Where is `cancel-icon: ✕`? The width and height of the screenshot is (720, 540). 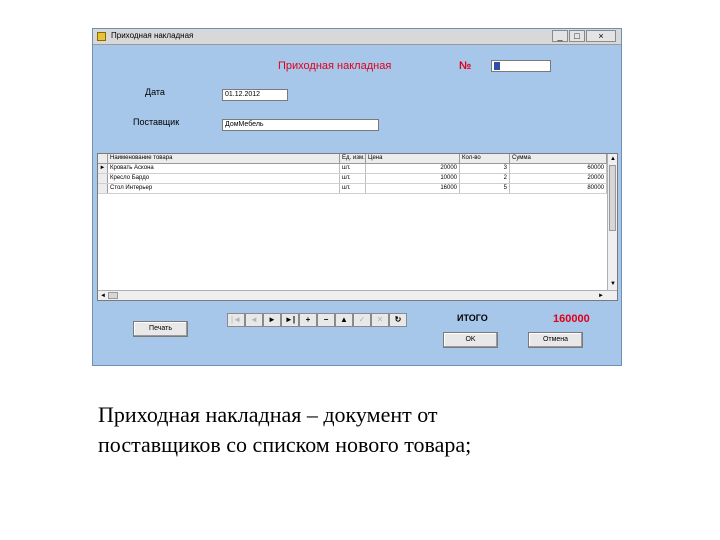 cancel-icon: ✕ is located at coordinates (380, 319).